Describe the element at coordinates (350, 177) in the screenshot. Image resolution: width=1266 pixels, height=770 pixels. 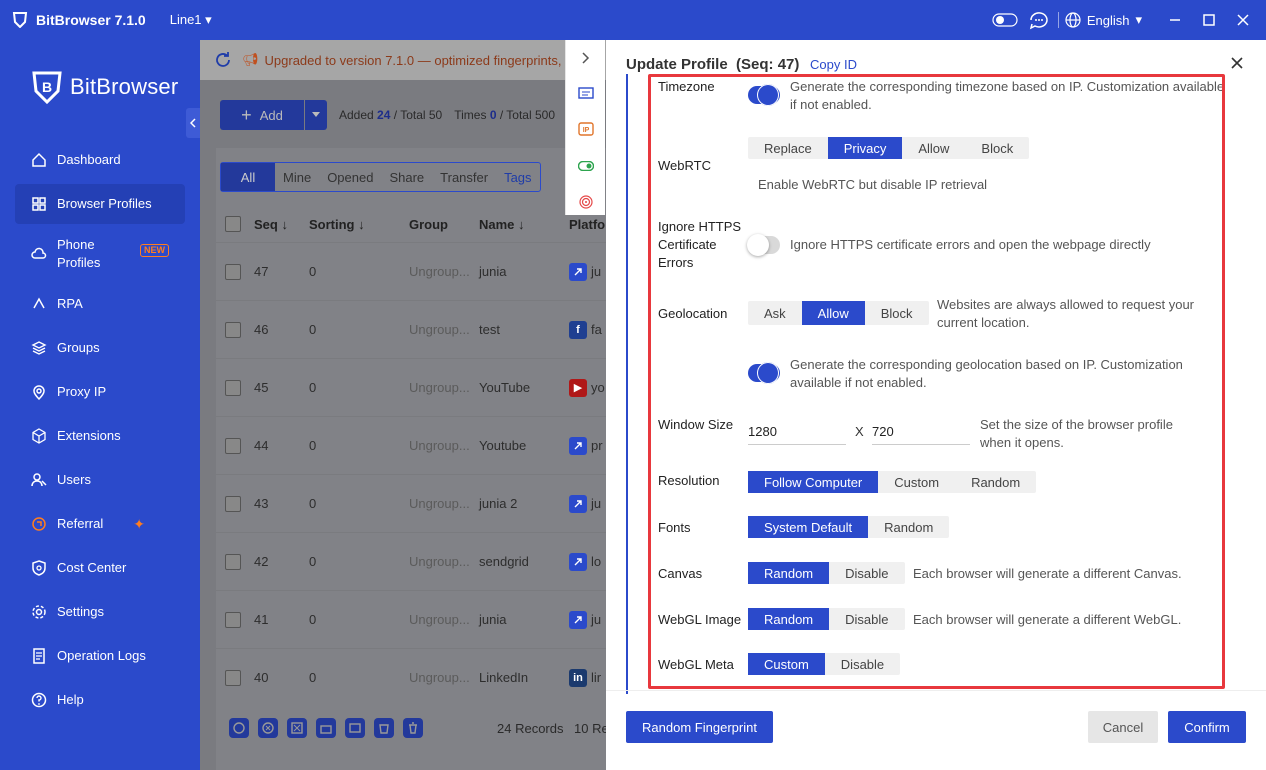
I see `tab-opened: Opened` at that location.